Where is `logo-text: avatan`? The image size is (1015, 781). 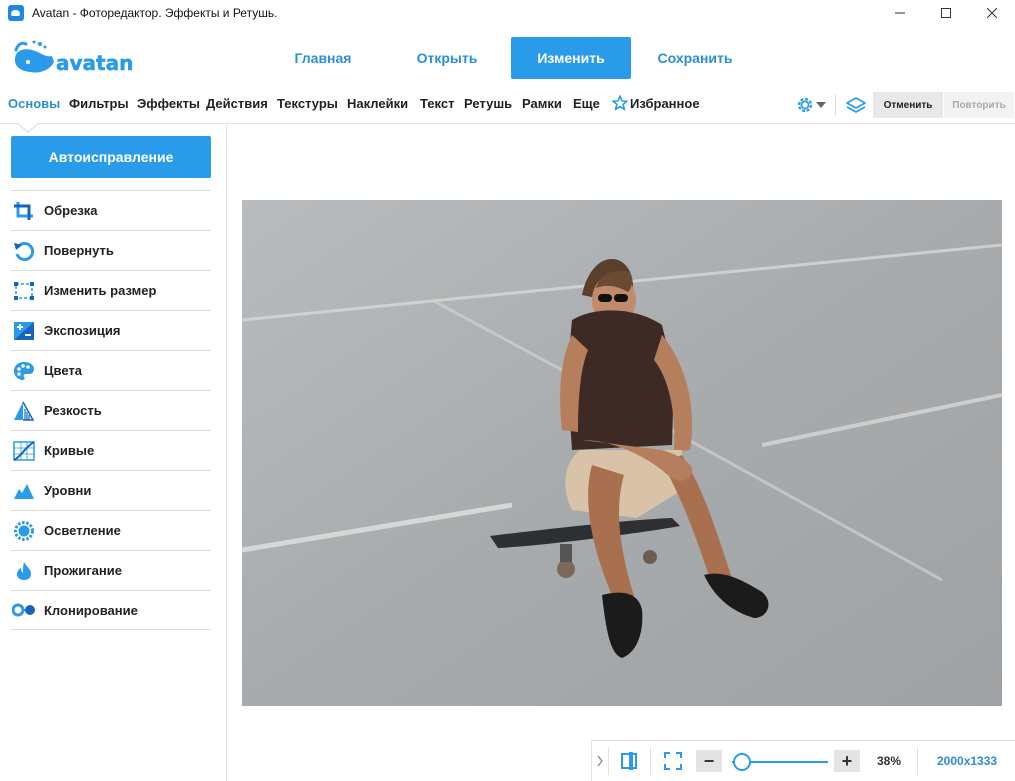 logo-text: avatan is located at coordinates (94, 63).